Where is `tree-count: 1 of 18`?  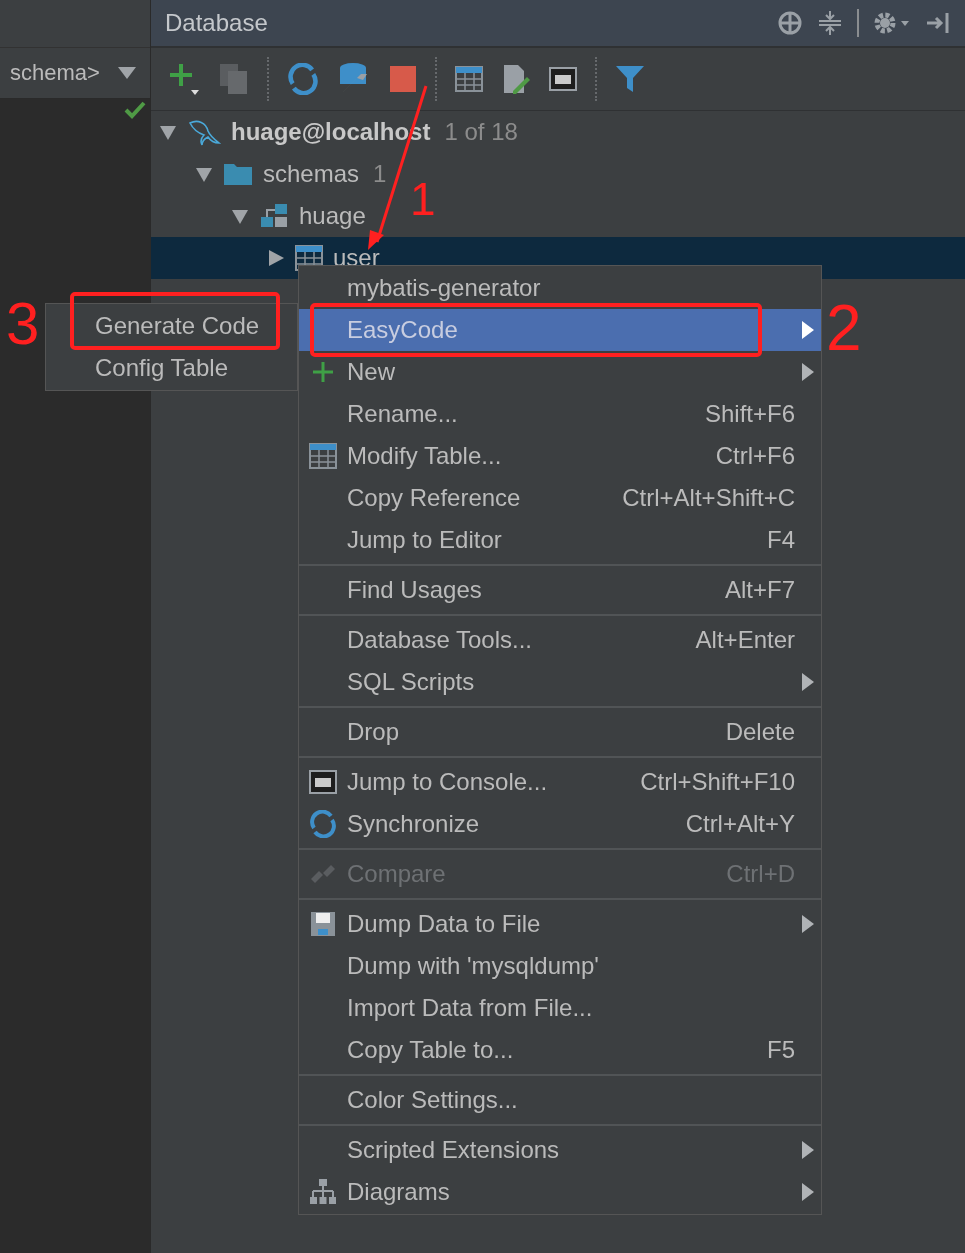
tree-count: 1 of 18 is located at coordinates (481, 132).